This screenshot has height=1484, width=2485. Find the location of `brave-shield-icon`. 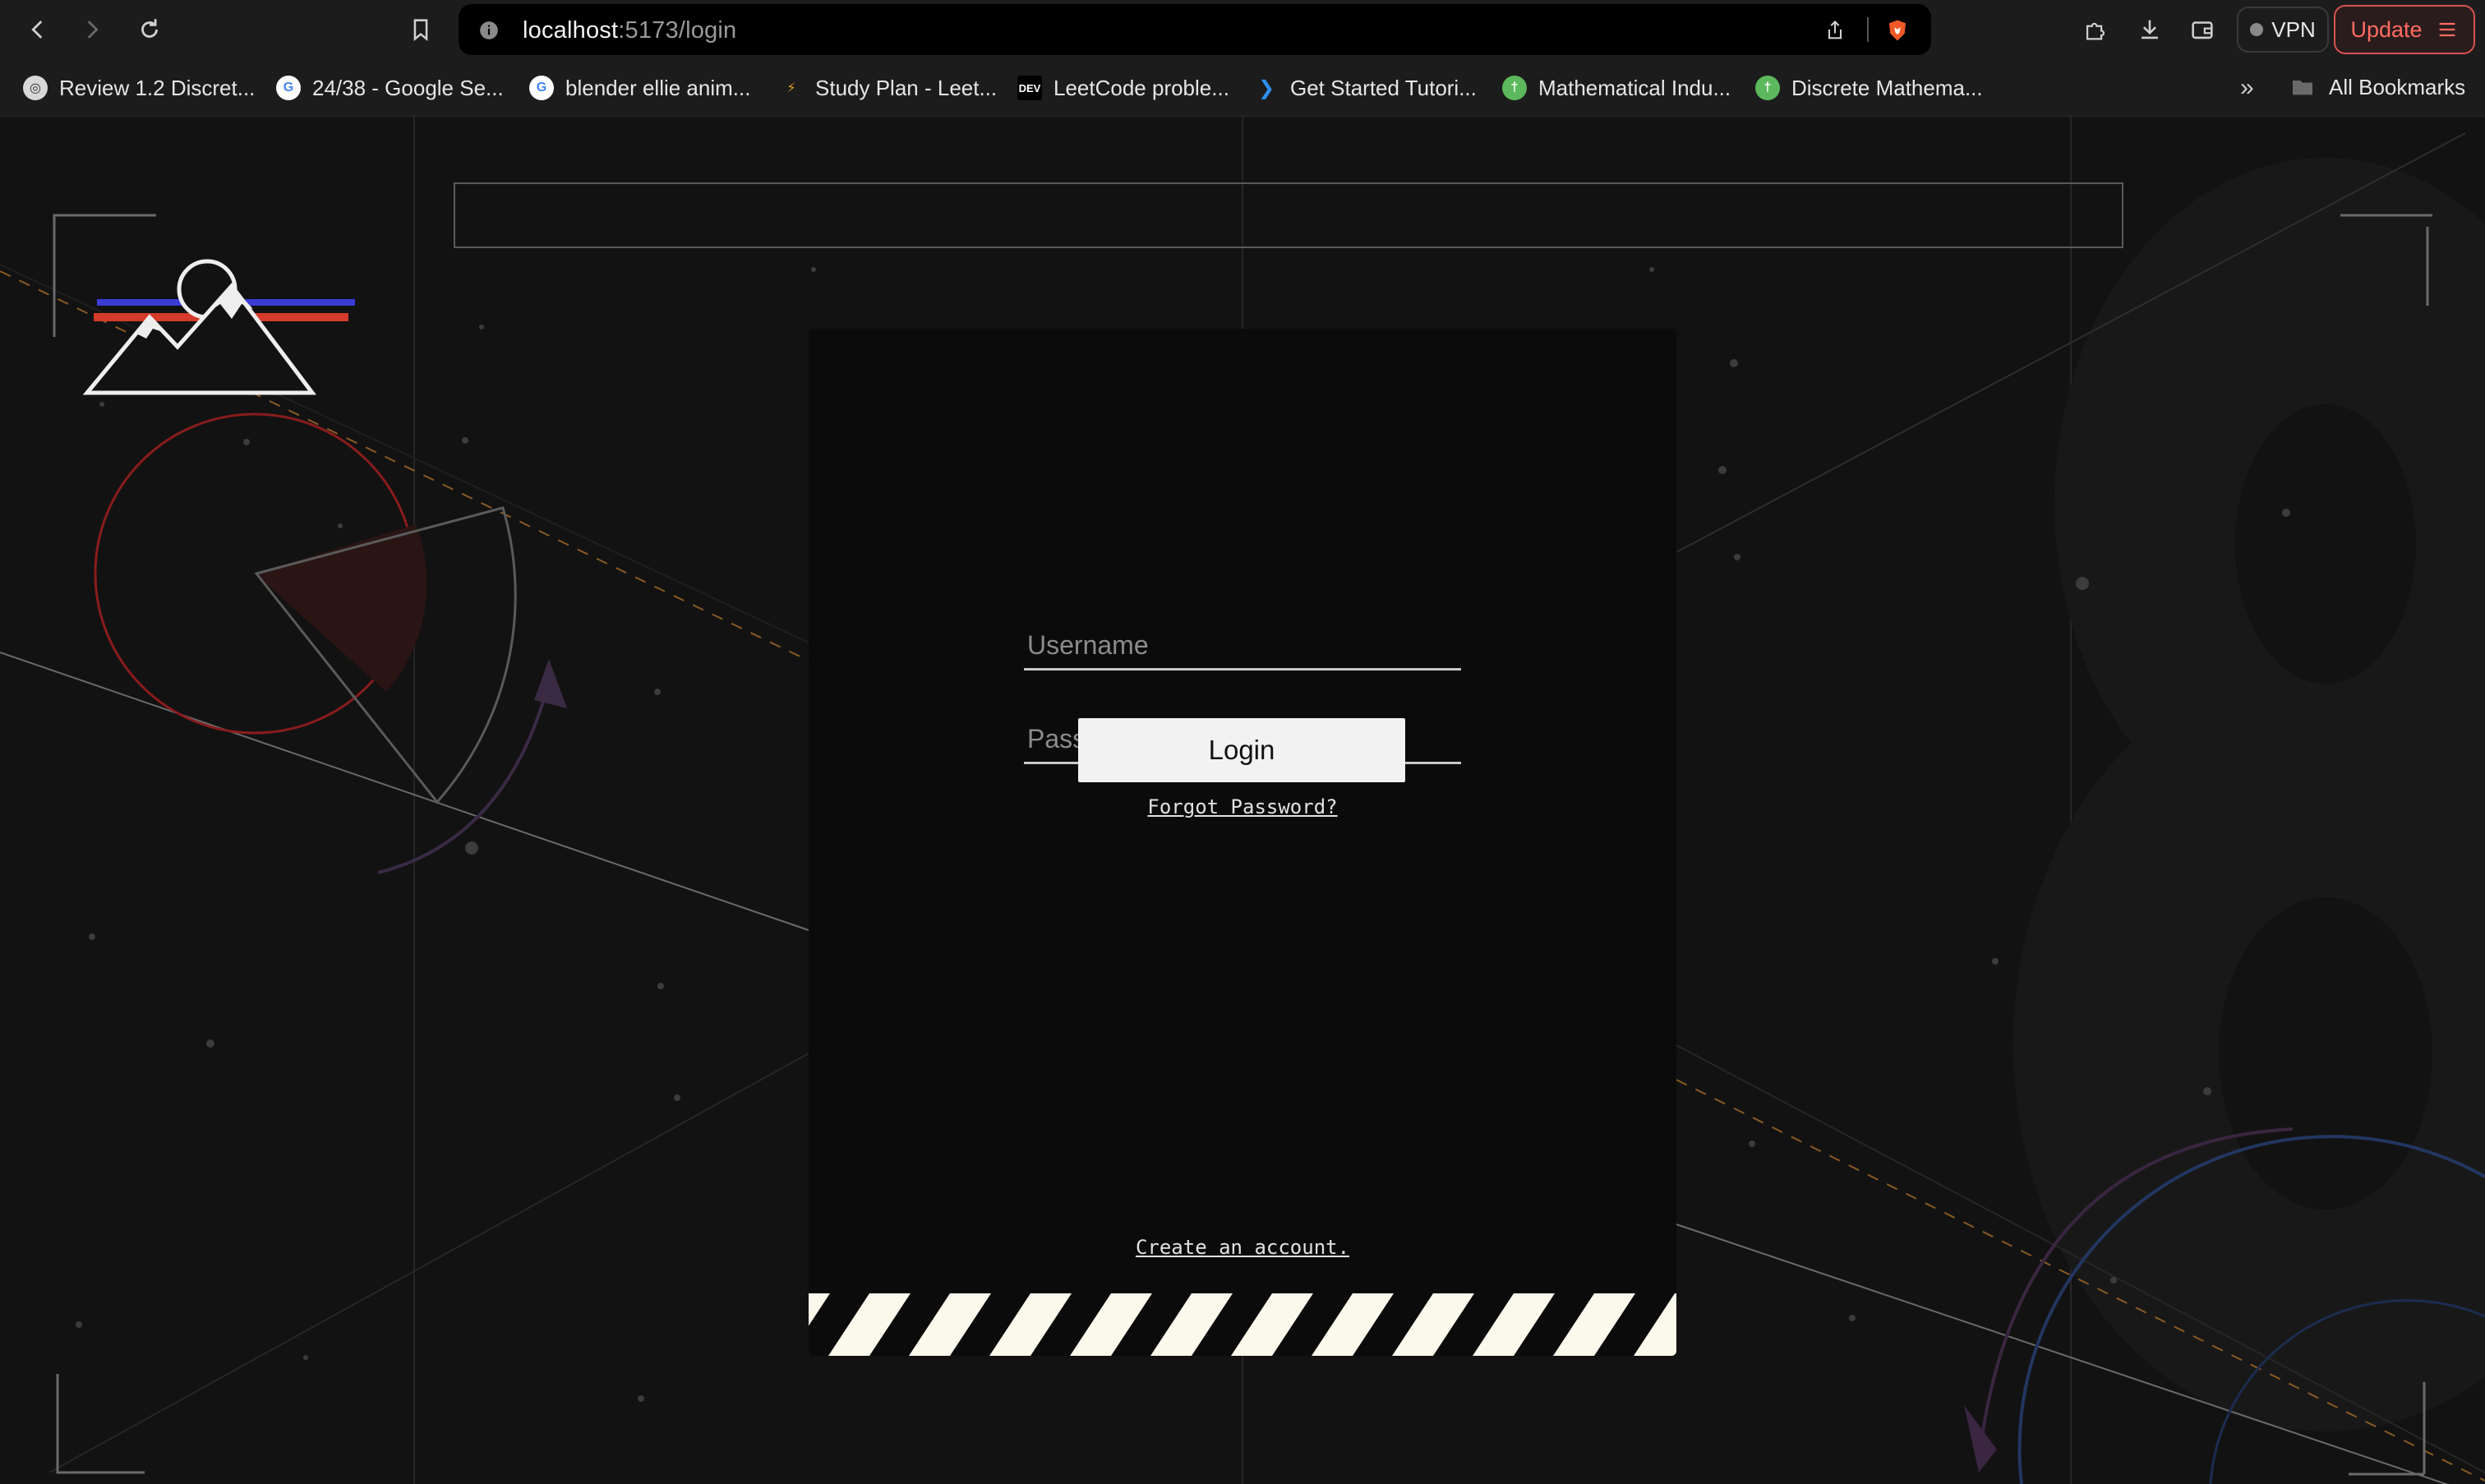

brave-shield-icon is located at coordinates (1897, 31).